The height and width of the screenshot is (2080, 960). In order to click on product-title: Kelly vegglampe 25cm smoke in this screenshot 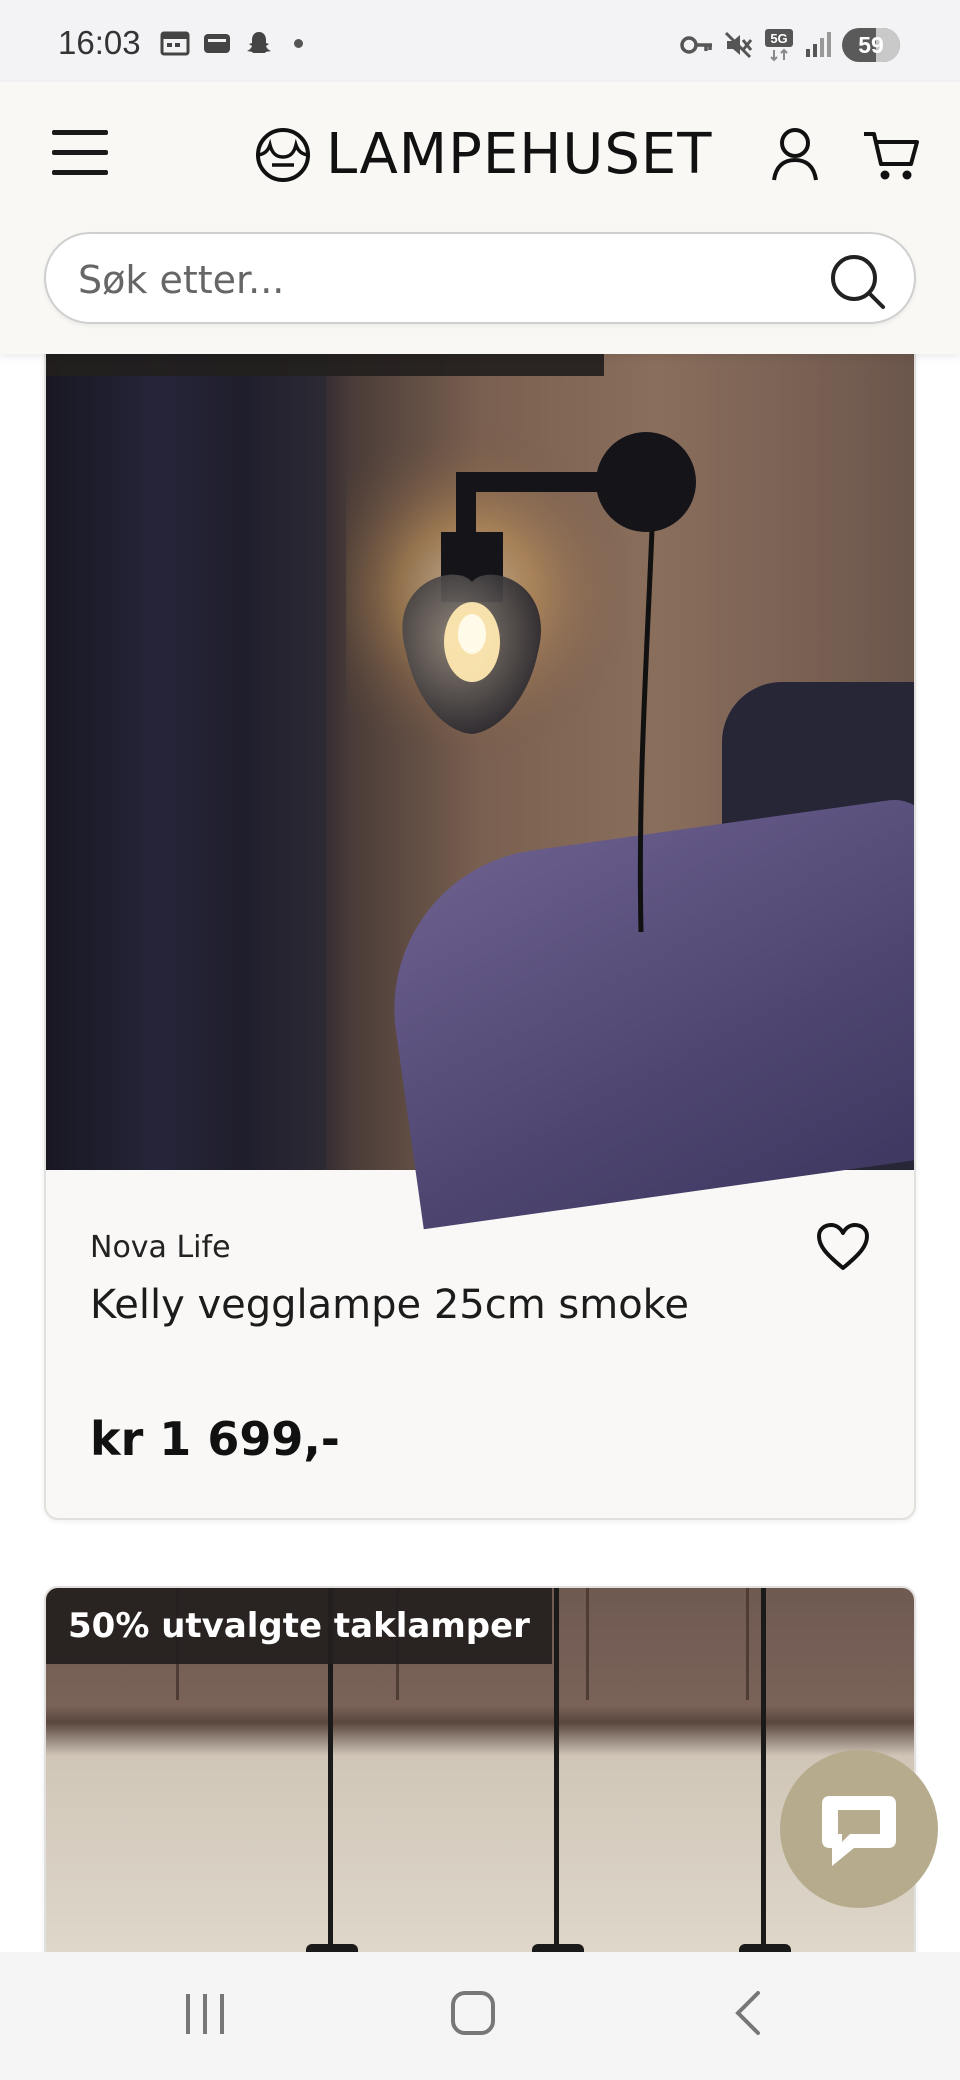, I will do `click(389, 1305)`.